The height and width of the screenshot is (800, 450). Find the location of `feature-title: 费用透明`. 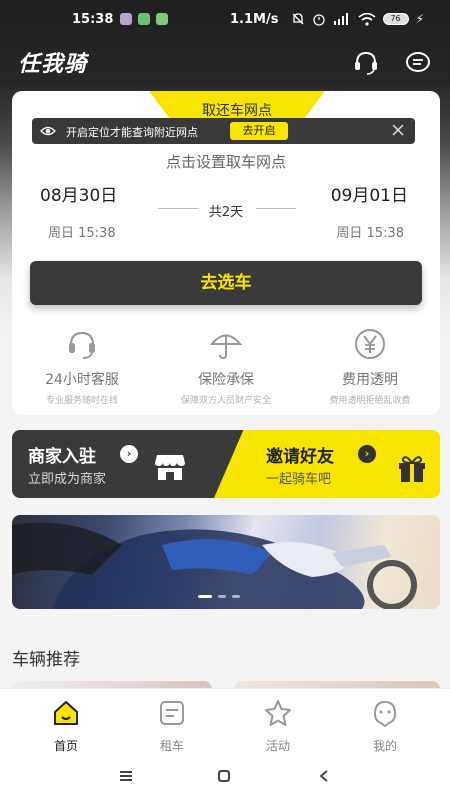

feature-title: 费用透明 is located at coordinates (370, 380).